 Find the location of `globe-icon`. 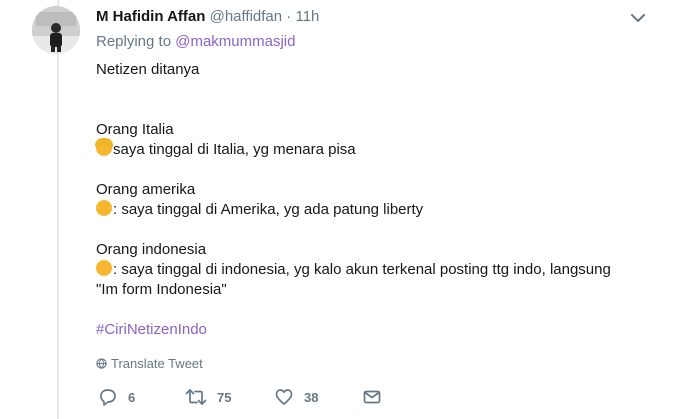

globe-icon is located at coordinates (101, 363).